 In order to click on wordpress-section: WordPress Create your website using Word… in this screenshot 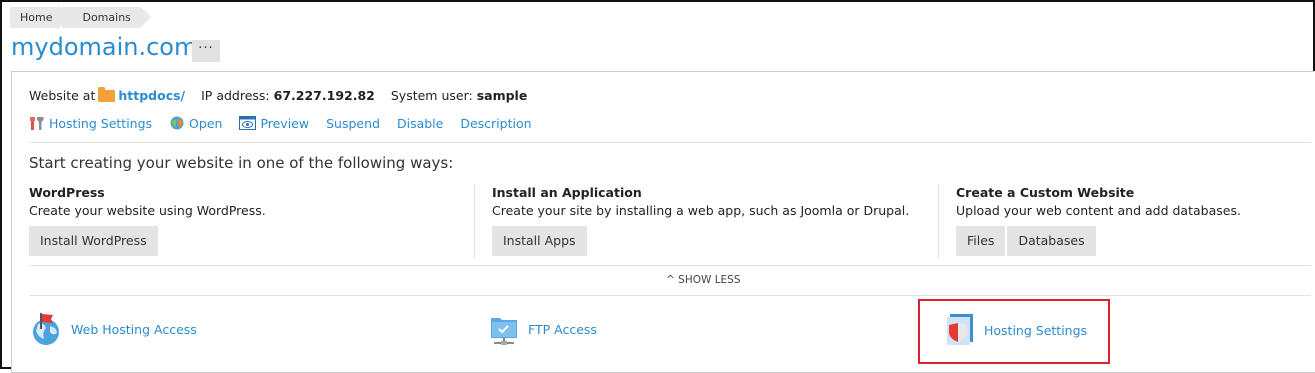, I will do `click(147, 220)`.